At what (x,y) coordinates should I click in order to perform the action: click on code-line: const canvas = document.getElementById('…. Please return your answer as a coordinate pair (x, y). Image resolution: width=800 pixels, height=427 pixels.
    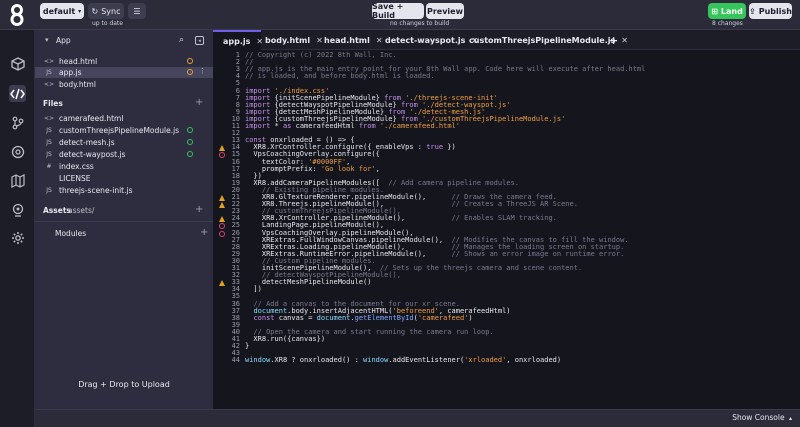
    Looking at the image, I should click on (363, 318).